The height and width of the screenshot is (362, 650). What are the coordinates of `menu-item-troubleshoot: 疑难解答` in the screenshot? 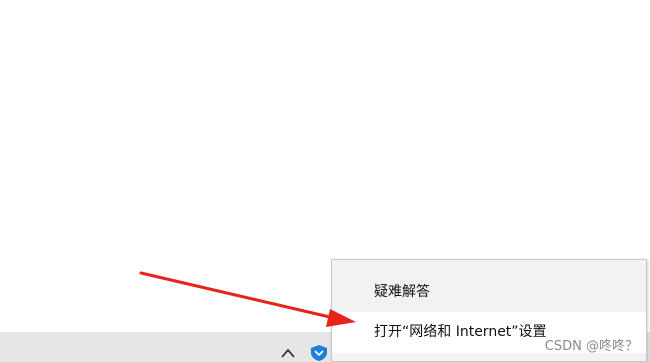 It's located at (489, 292).